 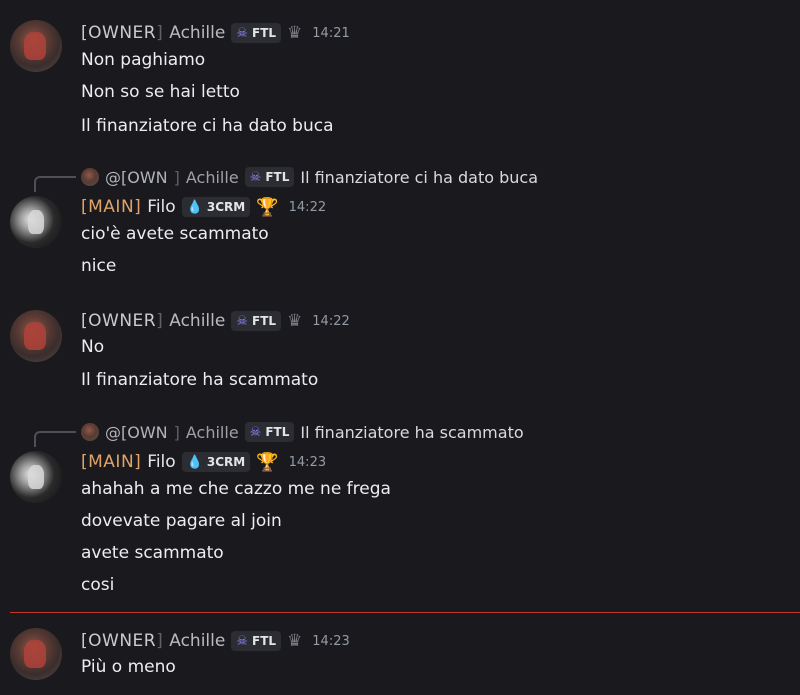 I want to click on message-header: [OWNER] Achille ☠ FTL ♛ 14:23, so click(x=215, y=641).